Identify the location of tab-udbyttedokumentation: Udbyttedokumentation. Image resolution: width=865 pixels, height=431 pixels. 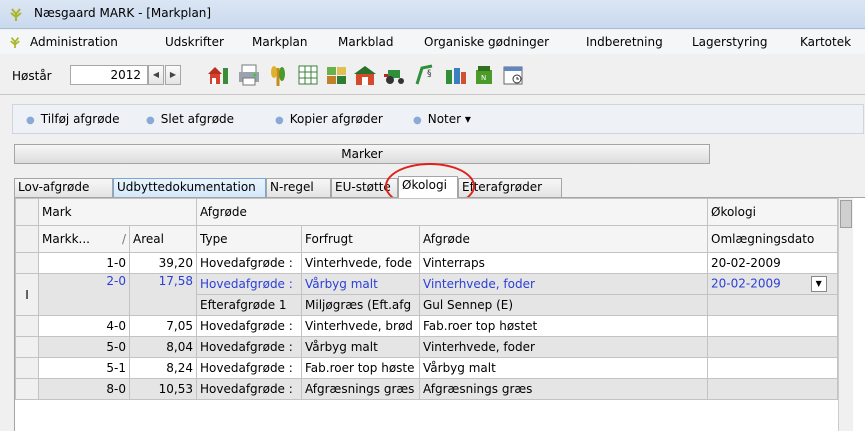
(189, 187).